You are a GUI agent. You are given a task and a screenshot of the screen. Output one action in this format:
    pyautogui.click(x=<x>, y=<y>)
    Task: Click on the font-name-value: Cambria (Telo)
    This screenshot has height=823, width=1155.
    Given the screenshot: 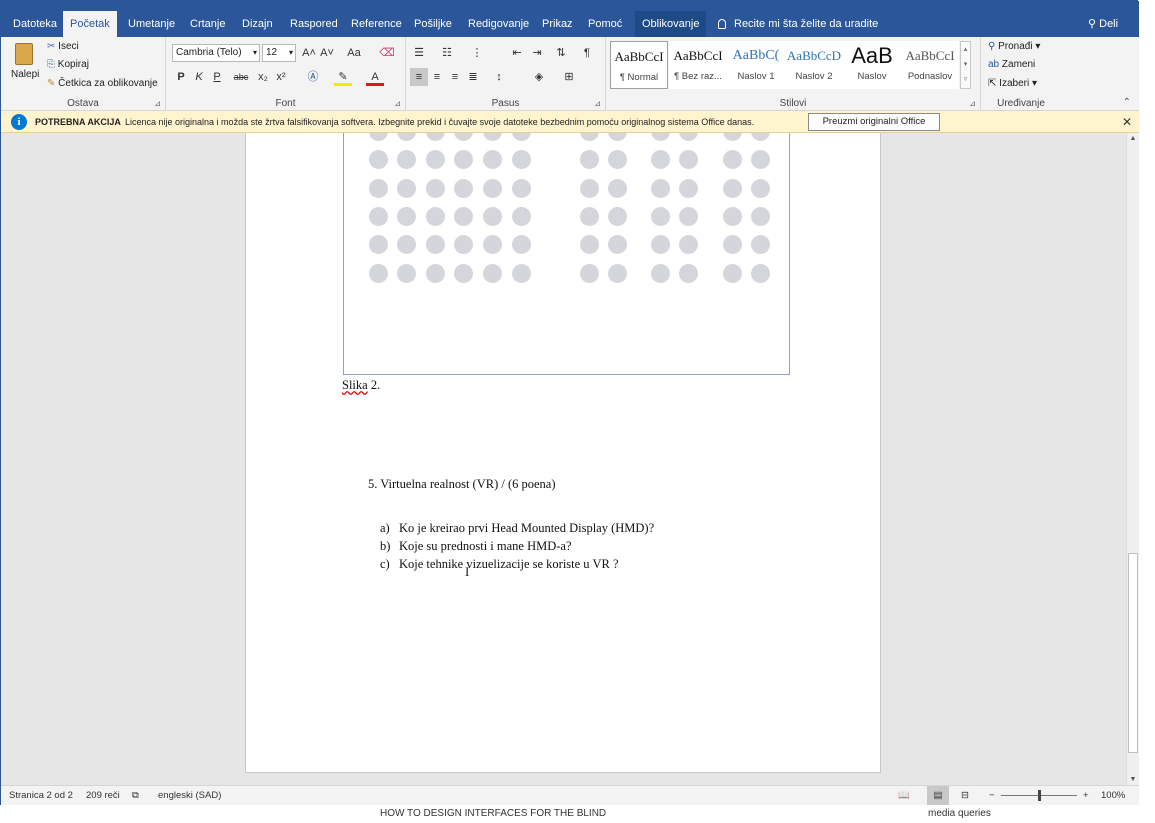 What is the action you would take?
    pyautogui.click(x=209, y=52)
    